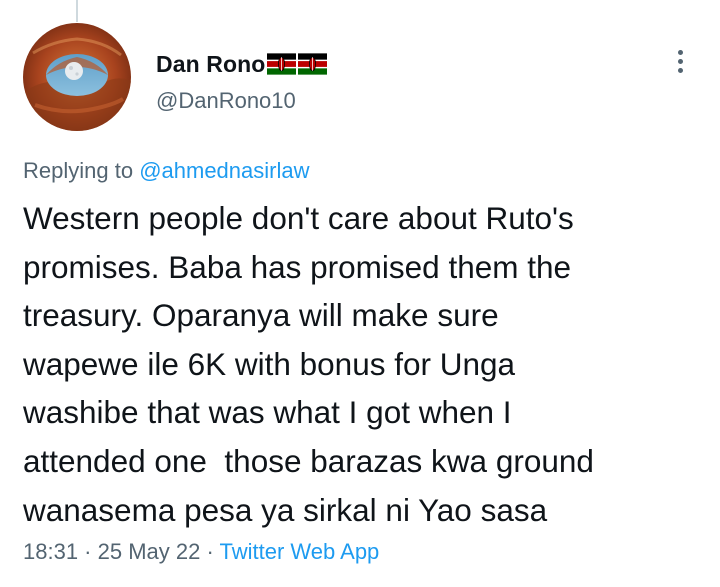 The width and height of the screenshot is (720, 587). Describe the element at coordinates (300, 551) in the screenshot. I see `tweet-source-link: Twitter Web App` at that location.